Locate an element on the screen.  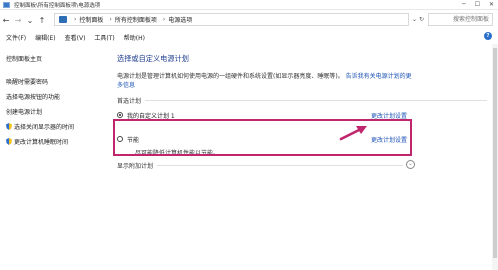
address-tools: ⌄ ↻ is located at coordinates (418, 19).